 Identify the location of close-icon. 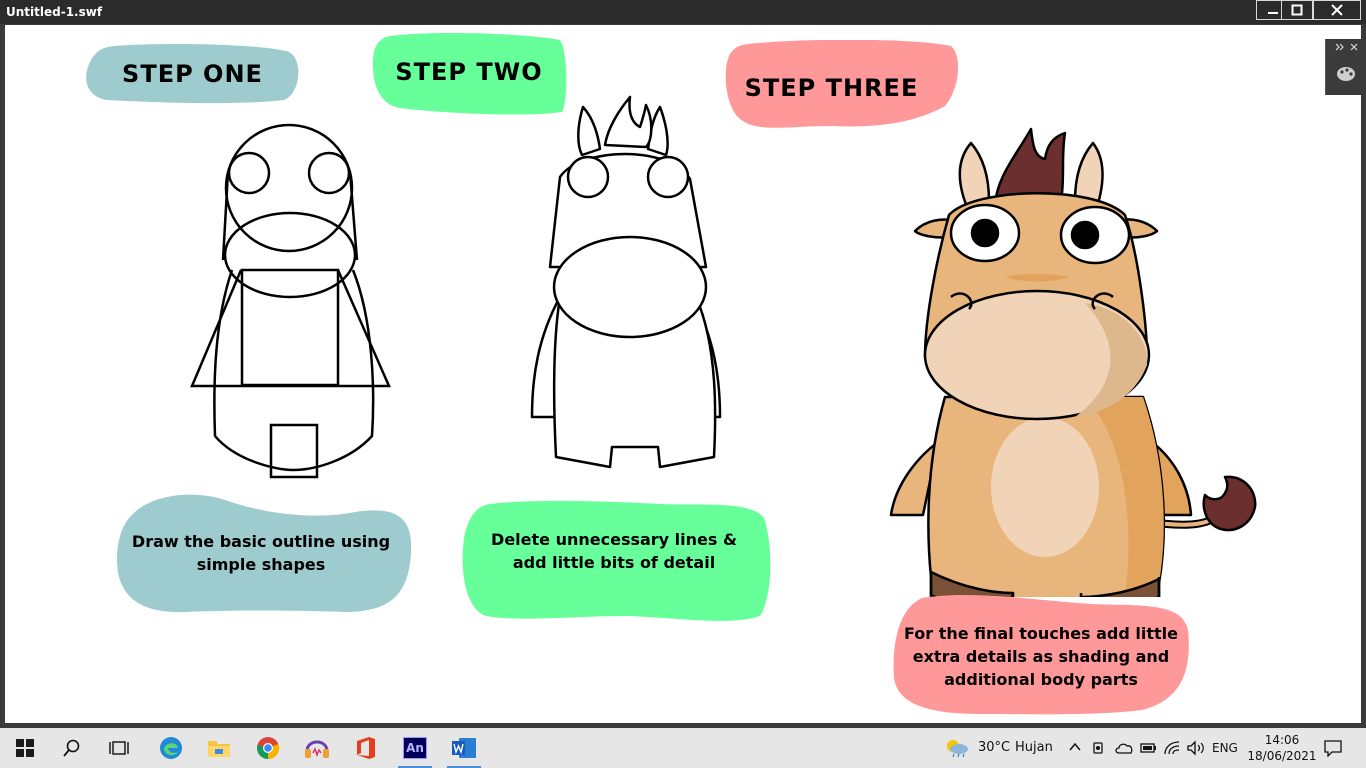
(1337, 10).